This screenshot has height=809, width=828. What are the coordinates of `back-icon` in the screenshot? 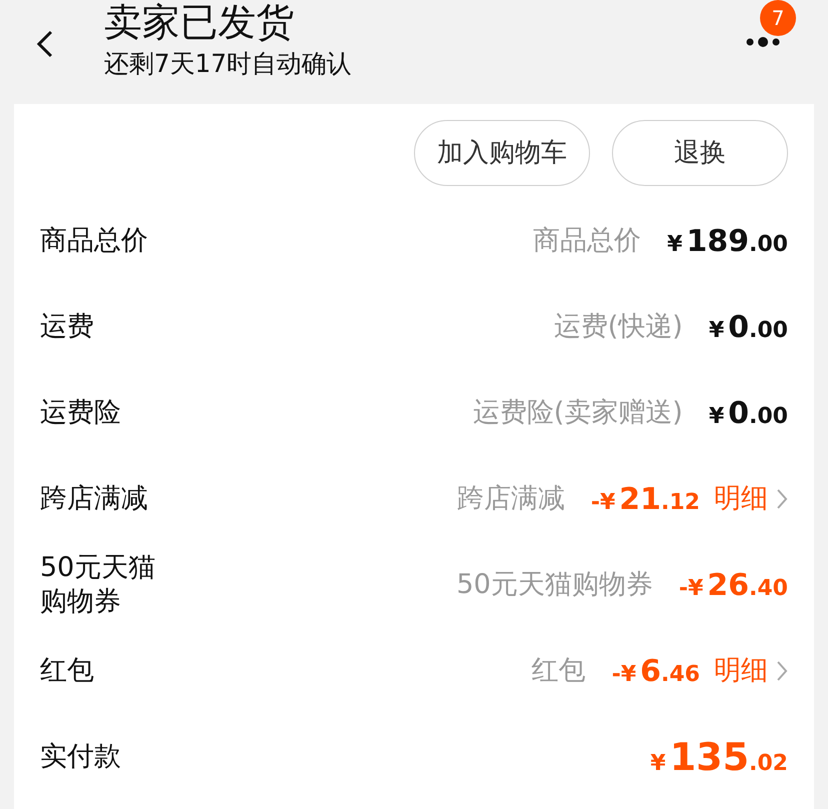 It's located at (45, 44).